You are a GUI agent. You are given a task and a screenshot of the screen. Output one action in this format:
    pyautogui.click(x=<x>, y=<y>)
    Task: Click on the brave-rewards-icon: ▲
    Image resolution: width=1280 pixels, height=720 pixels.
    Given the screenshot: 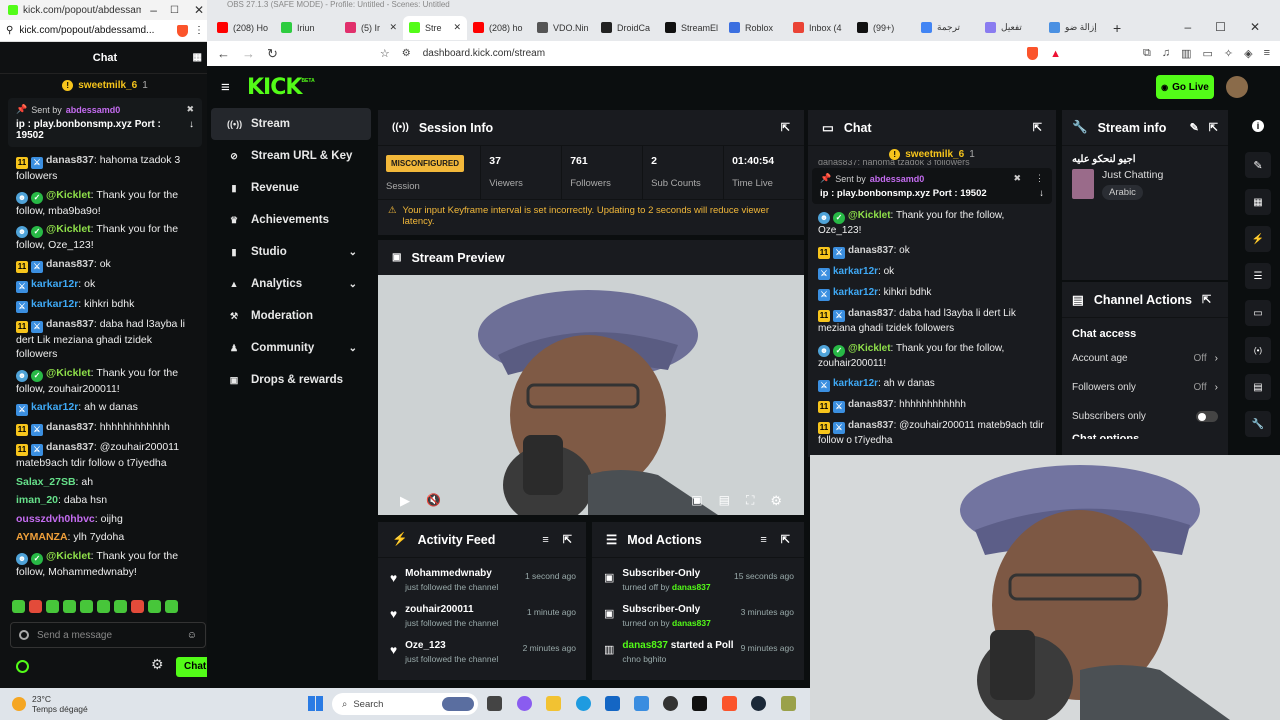 What is the action you would take?
    pyautogui.click(x=1055, y=54)
    